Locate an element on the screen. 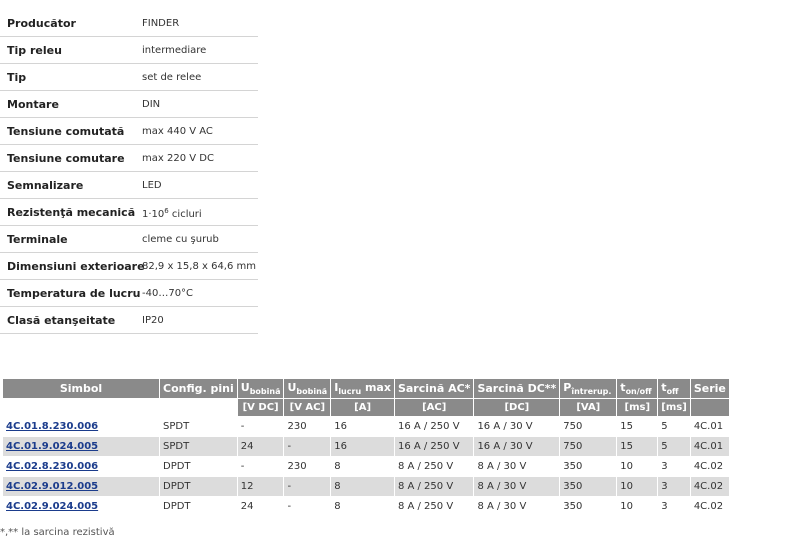 Image resolution: width=804 pixels, height=544 pixels. spec-row-mounting: Montare DIN is located at coordinates (129, 104).